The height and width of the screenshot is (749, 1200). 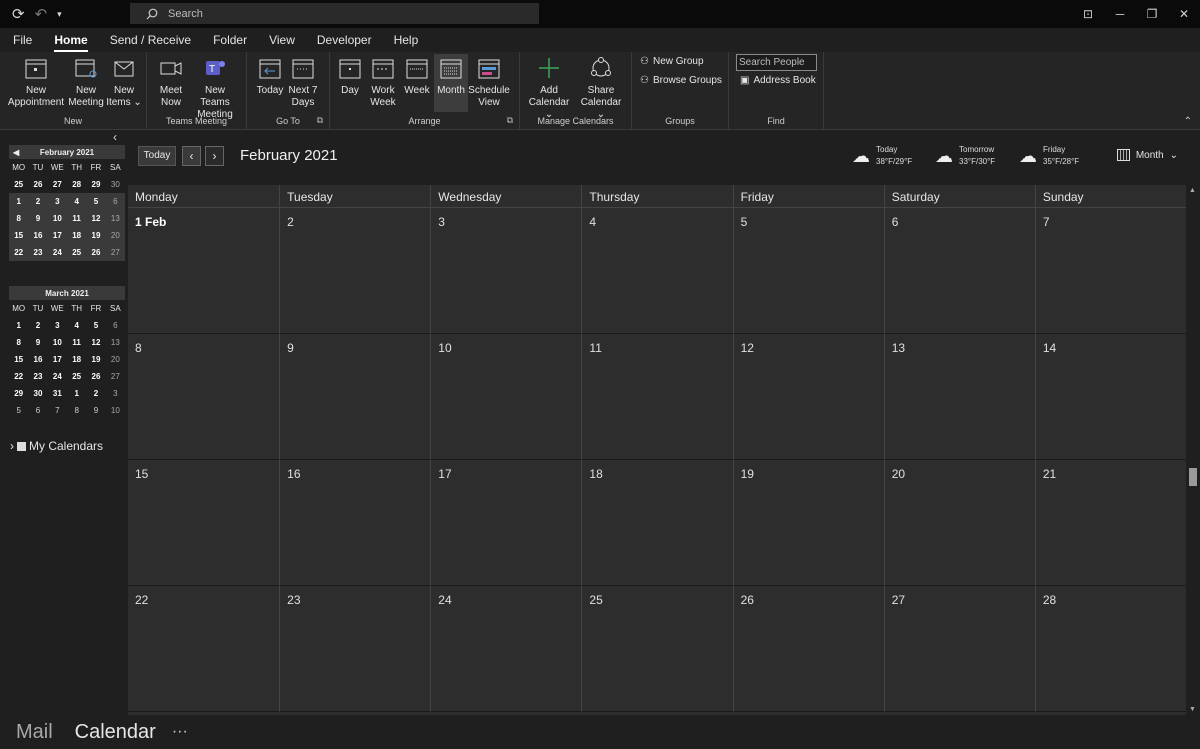 What do you see at coordinates (506, 271) in the screenshot?
I see `day-cell: 3` at bounding box center [506, 271].